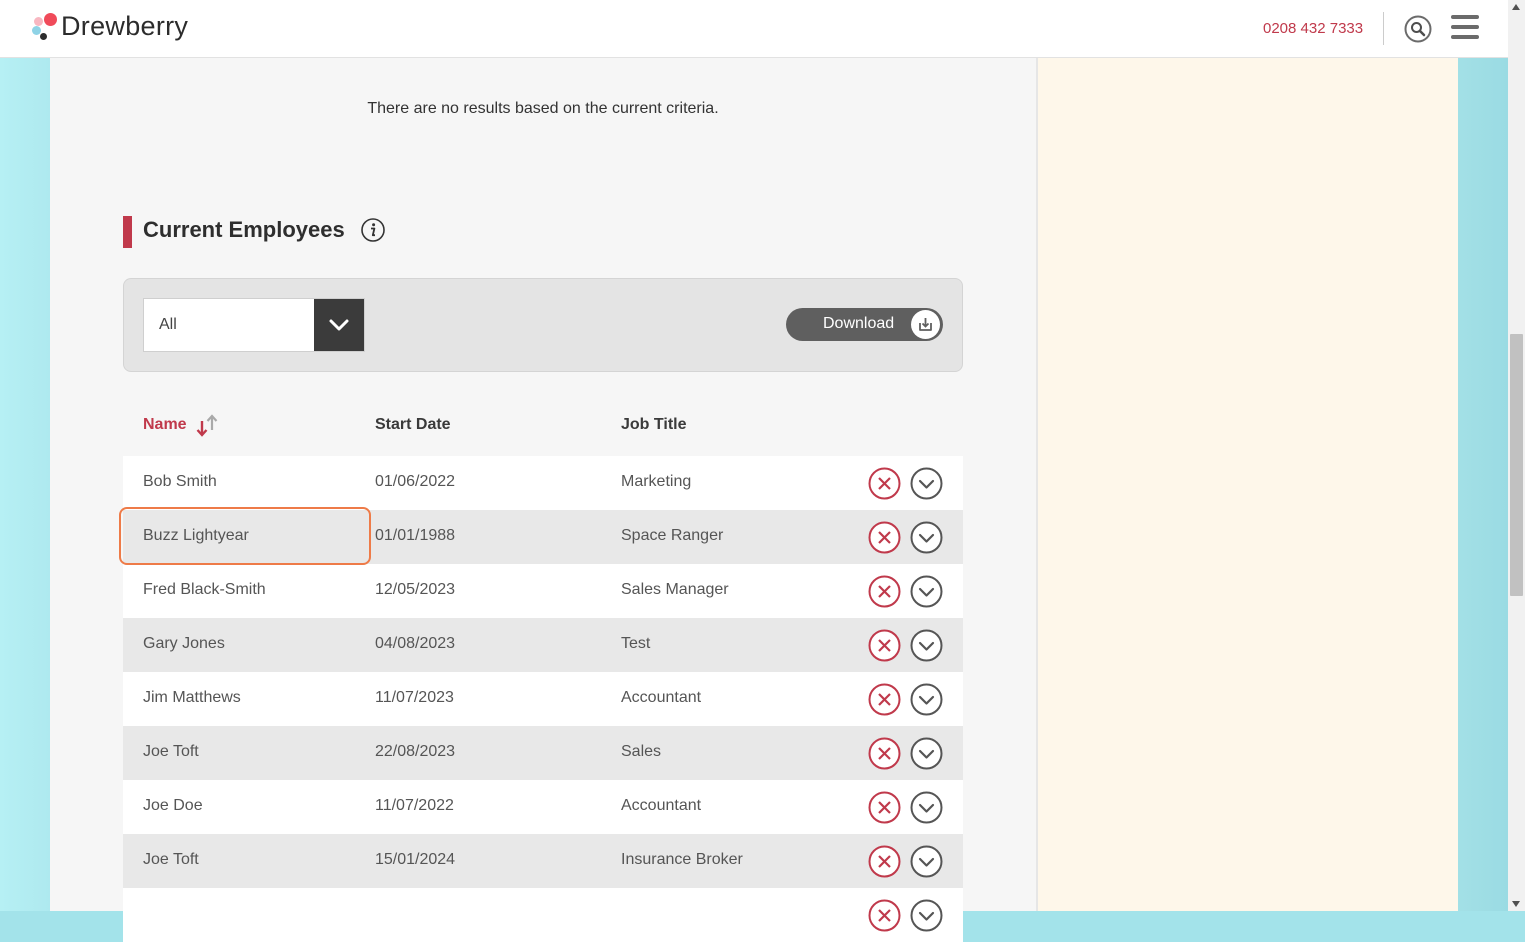 This screenshot has height=942, width=1525. I want to click on employee-job-title: Marketing, so click(656, 481).